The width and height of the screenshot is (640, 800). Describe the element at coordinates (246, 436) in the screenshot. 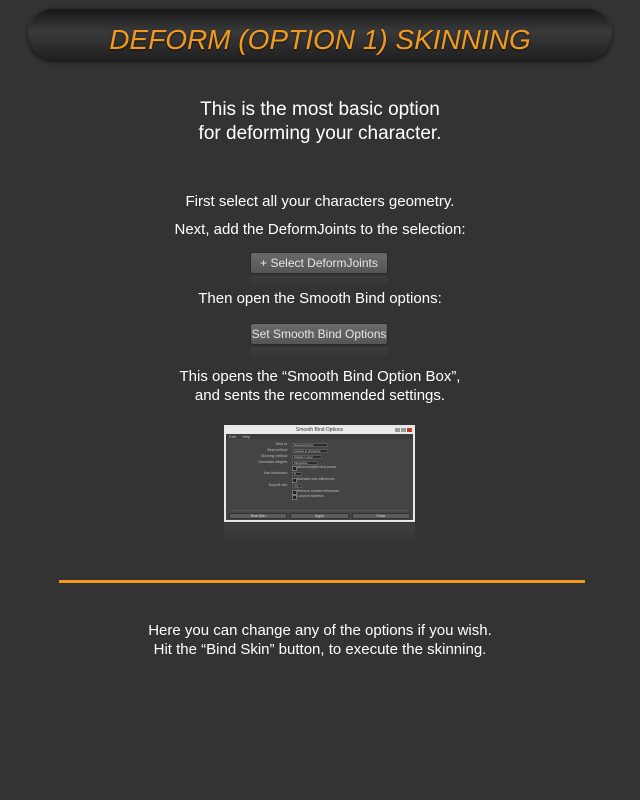

I see `menu-help: Help` at that location.